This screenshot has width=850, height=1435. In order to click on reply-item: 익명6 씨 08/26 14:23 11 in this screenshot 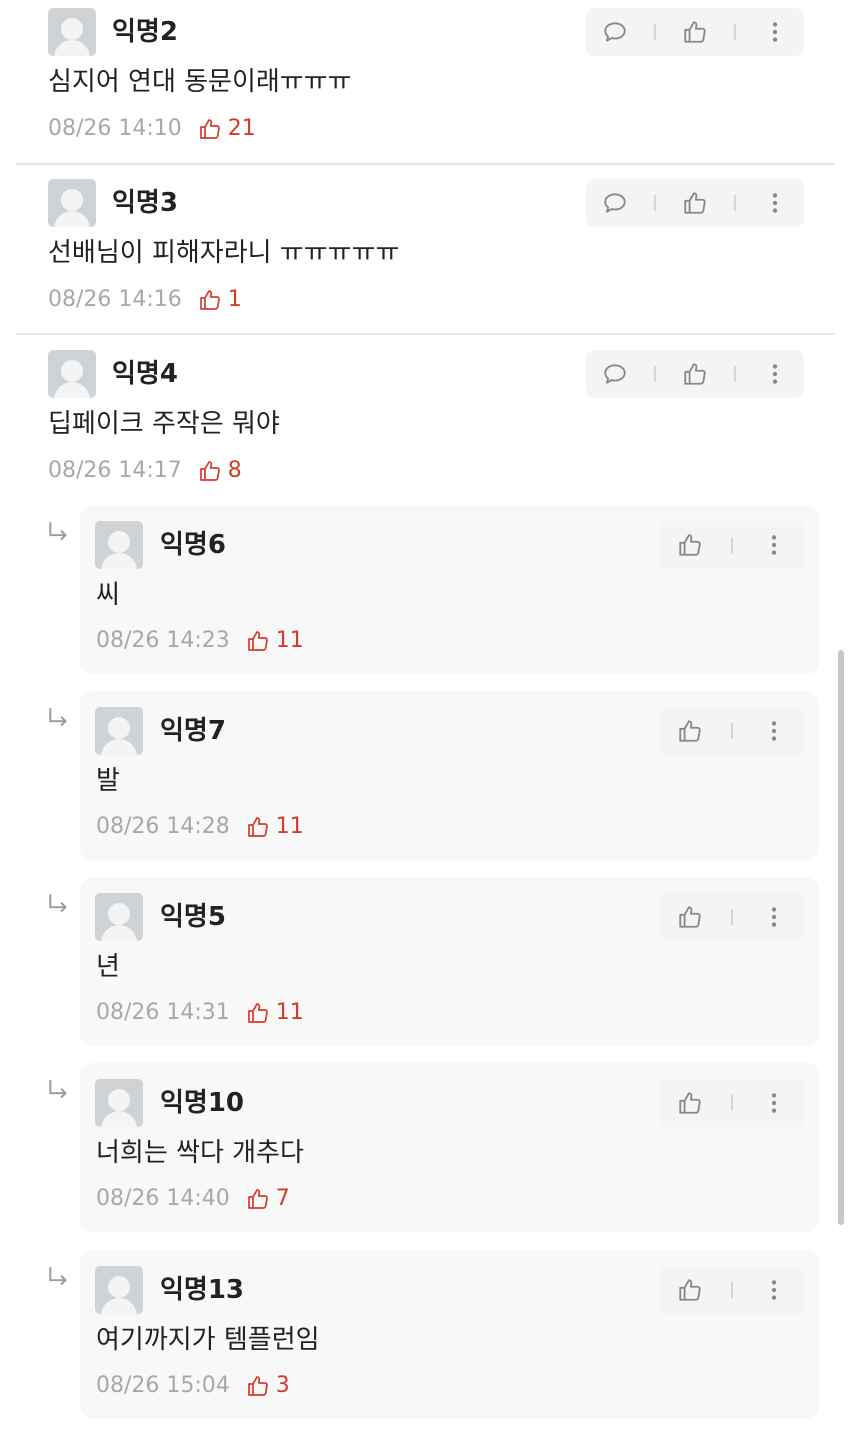, I will do `click(449, 589)`.